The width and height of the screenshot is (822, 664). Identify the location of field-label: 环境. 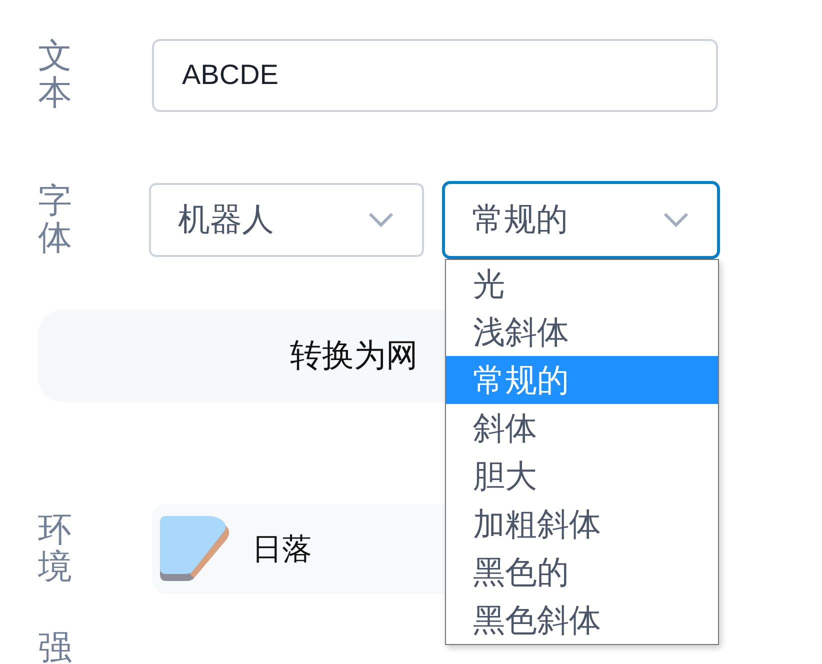
(55, 549).